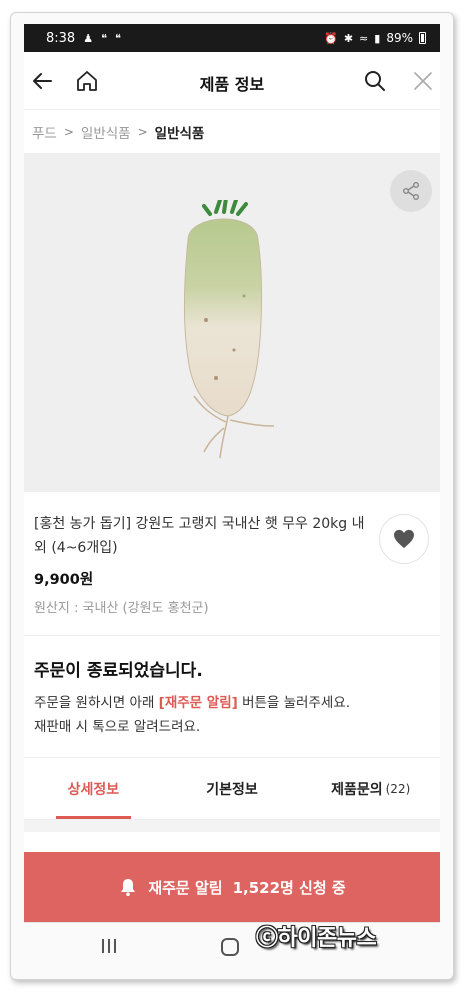 The height and width of the screenshot is (992, 464). I want to click on inquiry-count: (22), so click(398, 788).